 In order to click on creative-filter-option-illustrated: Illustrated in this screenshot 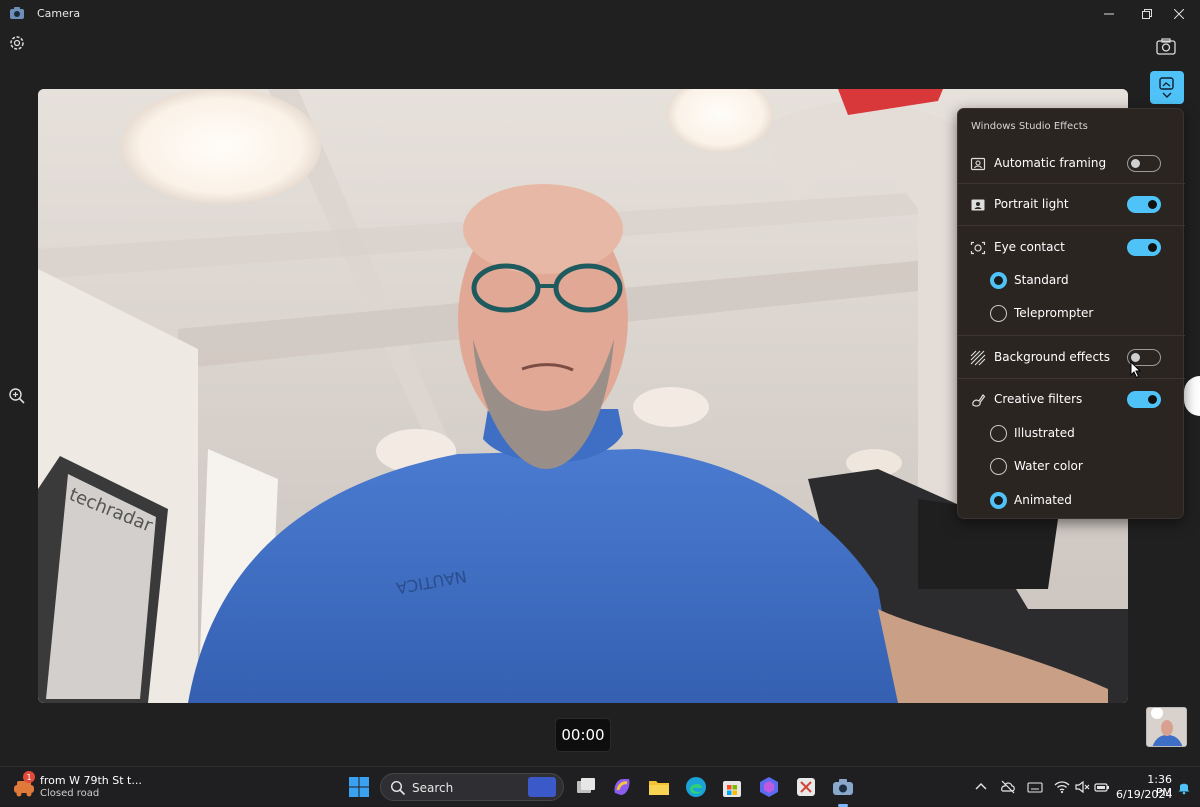, I will do `click(1071, 433)`.